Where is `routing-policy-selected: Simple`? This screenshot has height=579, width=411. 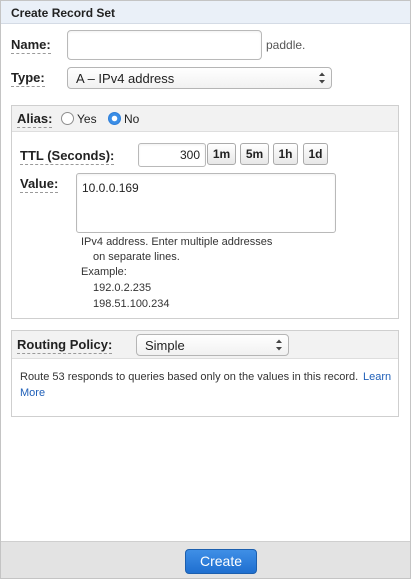
routing-policy-selected: Simple is located at coordinates (165, 345).